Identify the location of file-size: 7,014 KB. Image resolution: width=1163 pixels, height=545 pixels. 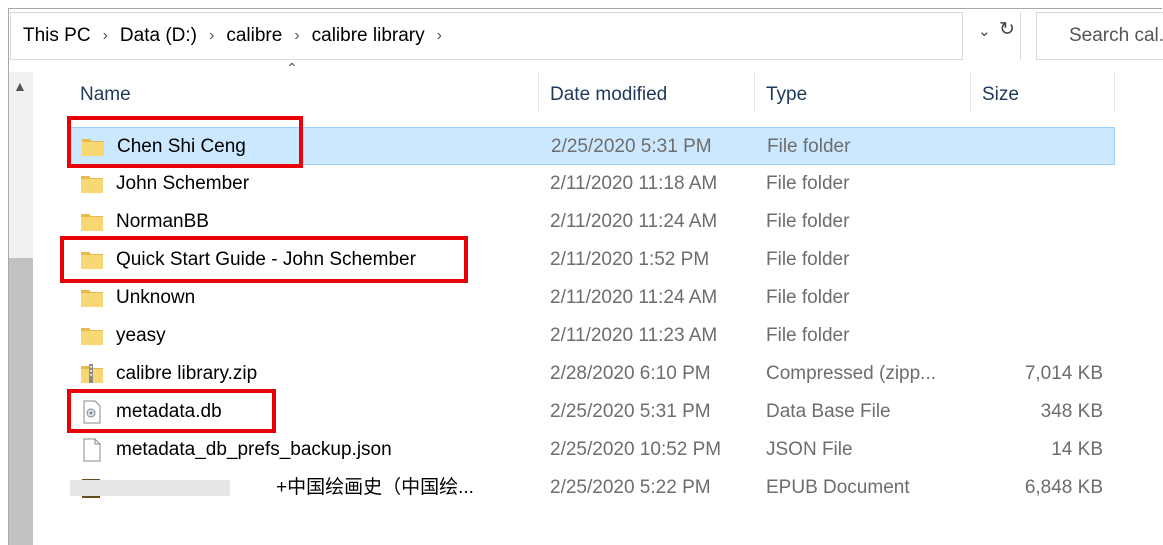
(1063, 373).